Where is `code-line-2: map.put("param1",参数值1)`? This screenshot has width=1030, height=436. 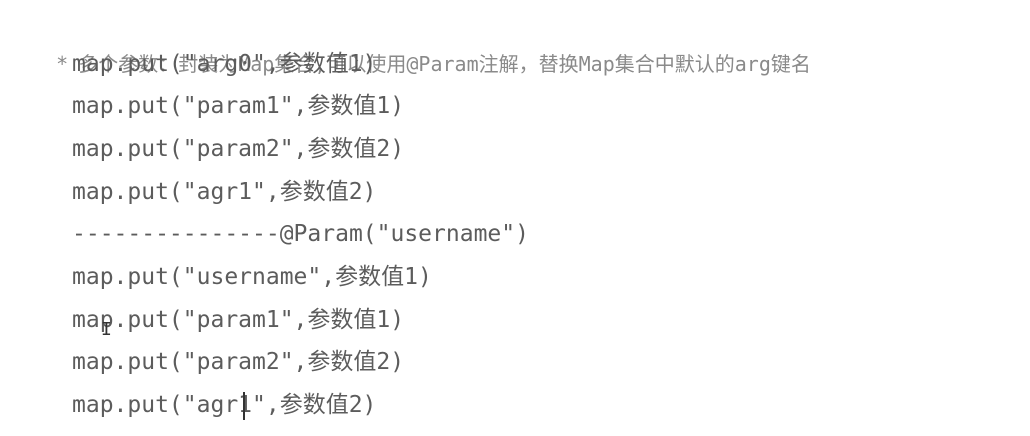 code-line-2: map.put("param1",参数值1) is located at coordinates (238, 106).